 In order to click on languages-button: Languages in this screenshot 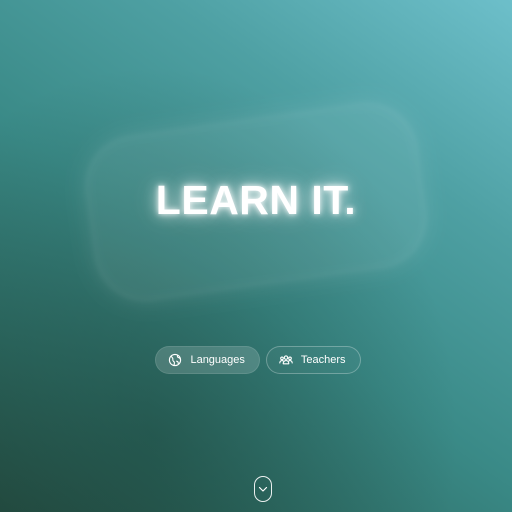, I will do `click(207, 360)`.